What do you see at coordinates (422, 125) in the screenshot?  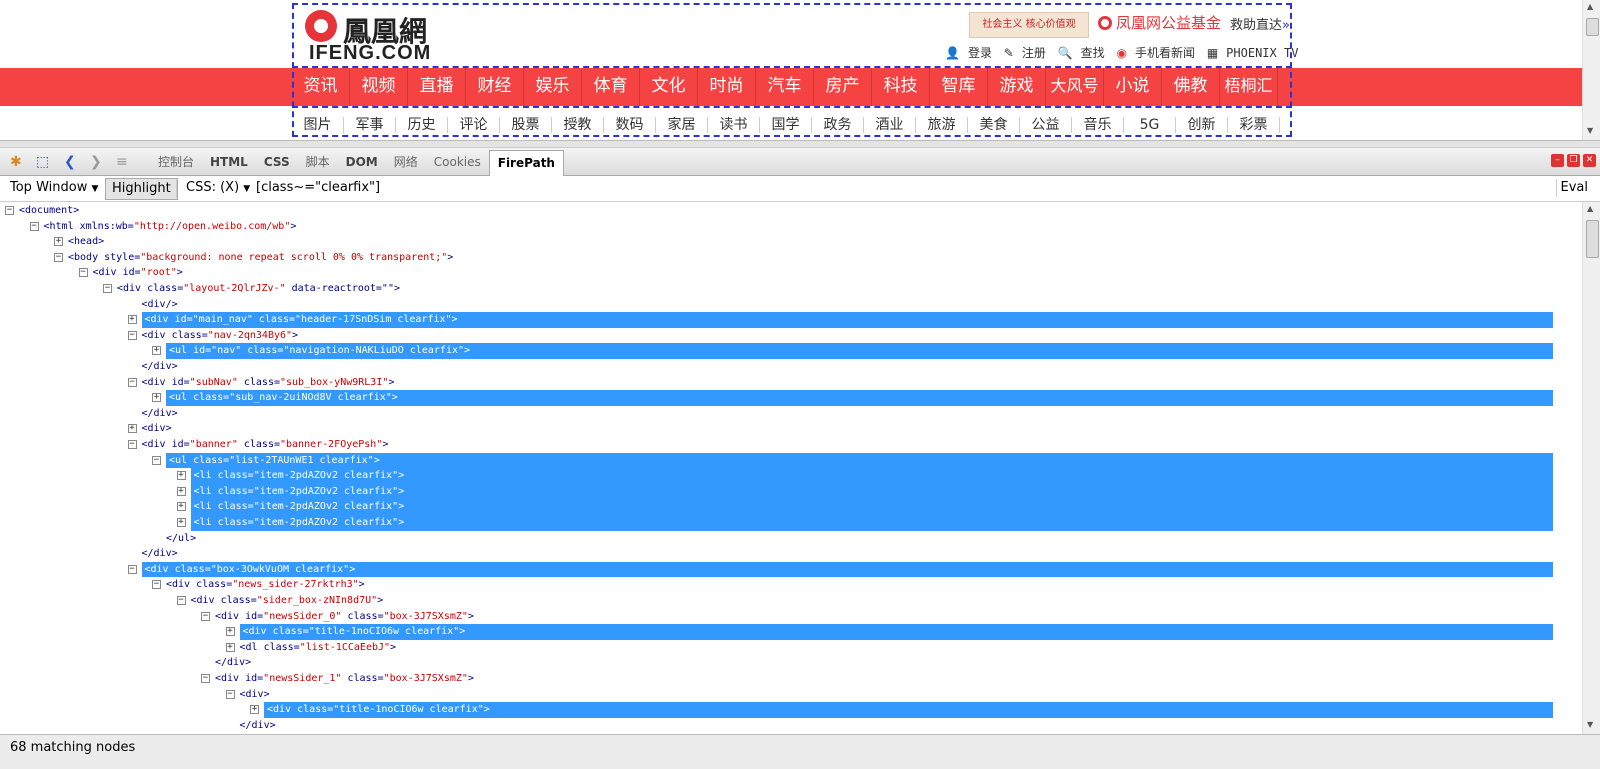 I see `sub-nav-item: 历史` at bounding box center [422, 125].